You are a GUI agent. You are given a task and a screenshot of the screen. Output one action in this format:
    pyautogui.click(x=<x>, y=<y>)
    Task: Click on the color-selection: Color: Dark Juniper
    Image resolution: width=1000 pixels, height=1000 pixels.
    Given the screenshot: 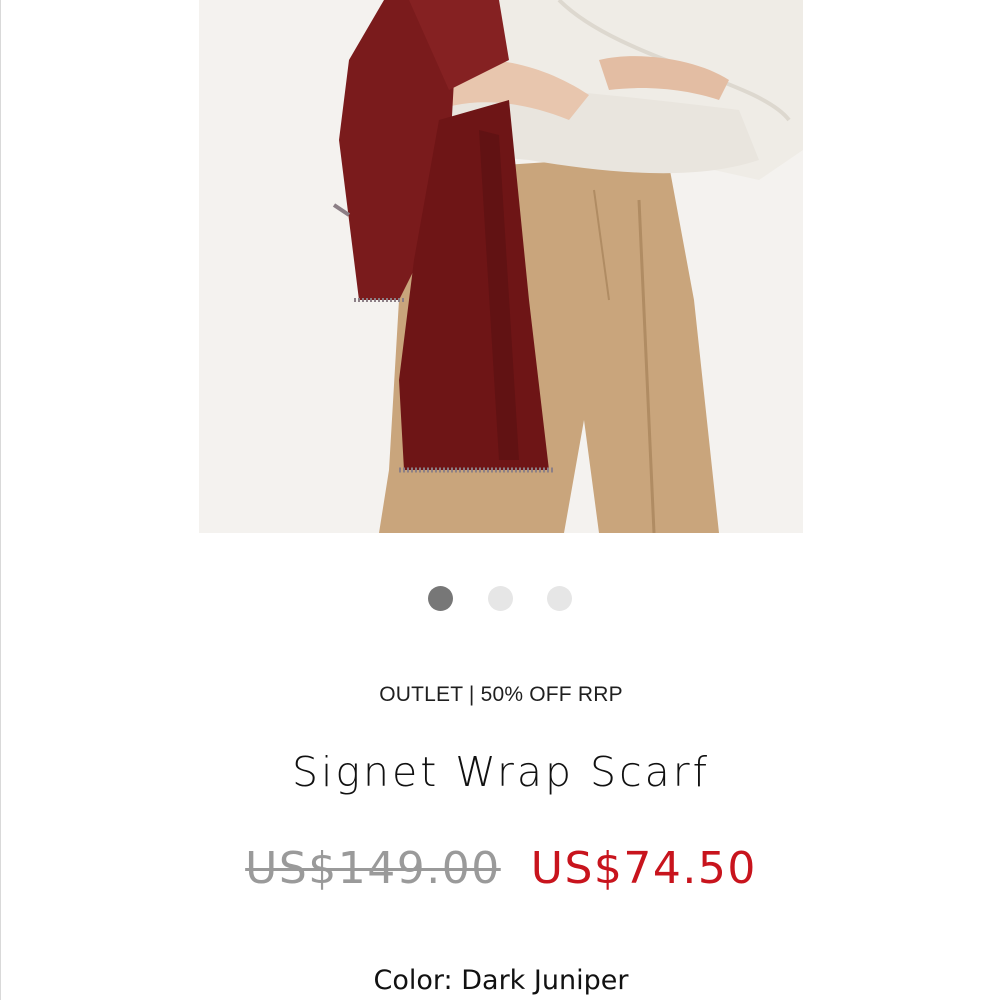 What is the action you would take?
    pyautogui.click(x=500, y=980)
    